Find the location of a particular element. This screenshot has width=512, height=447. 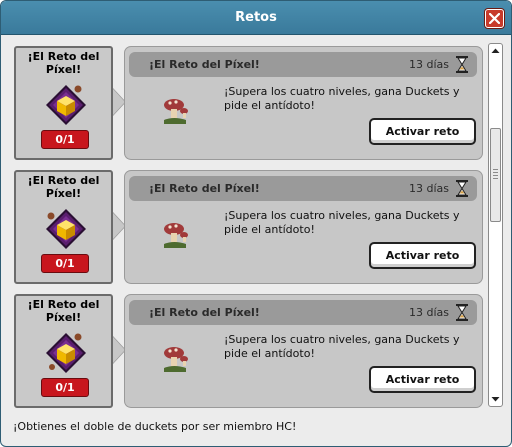

vertical-scrollbar is located at coordinates (495, 225).